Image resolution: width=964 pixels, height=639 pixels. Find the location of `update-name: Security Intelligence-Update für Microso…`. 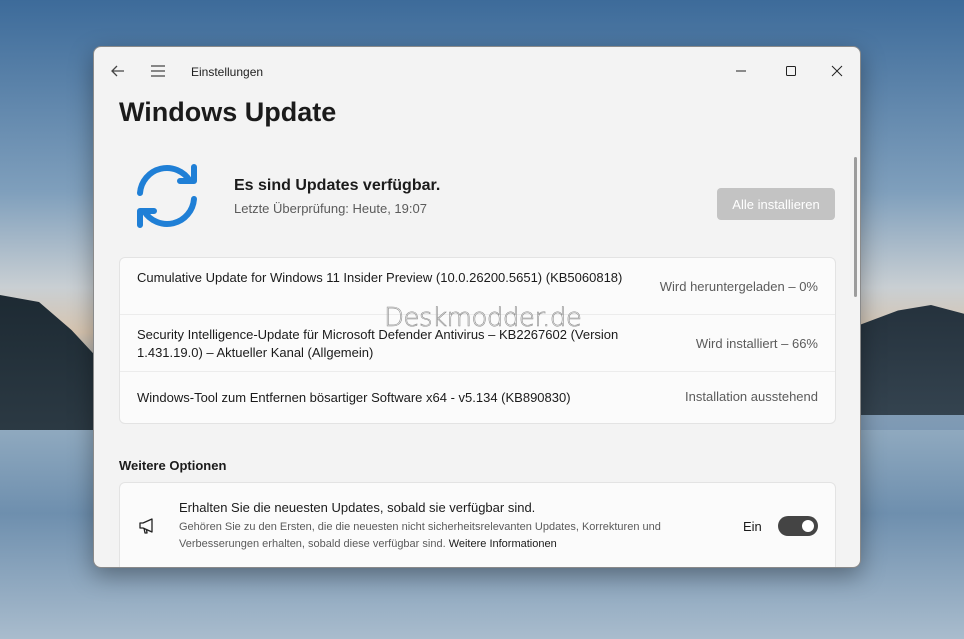

update-name: Security Intelligence-Update für Microso… is located at coordinates (378, 343).